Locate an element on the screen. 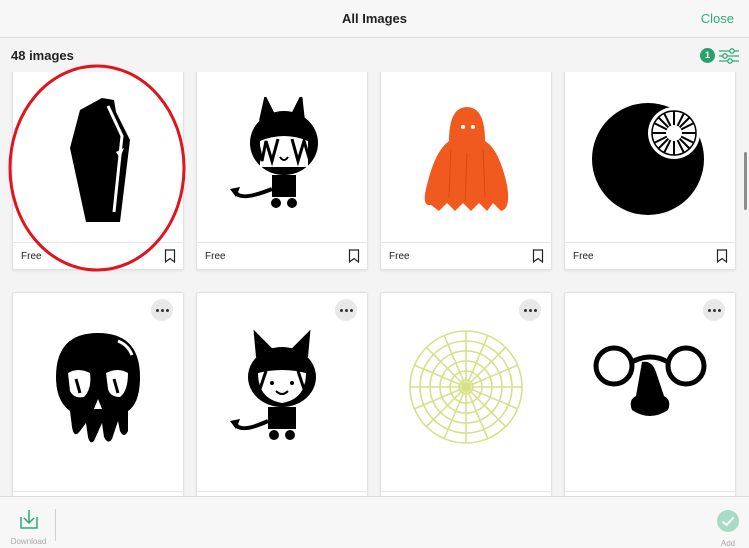  divider is located at coordinates (55, 525).